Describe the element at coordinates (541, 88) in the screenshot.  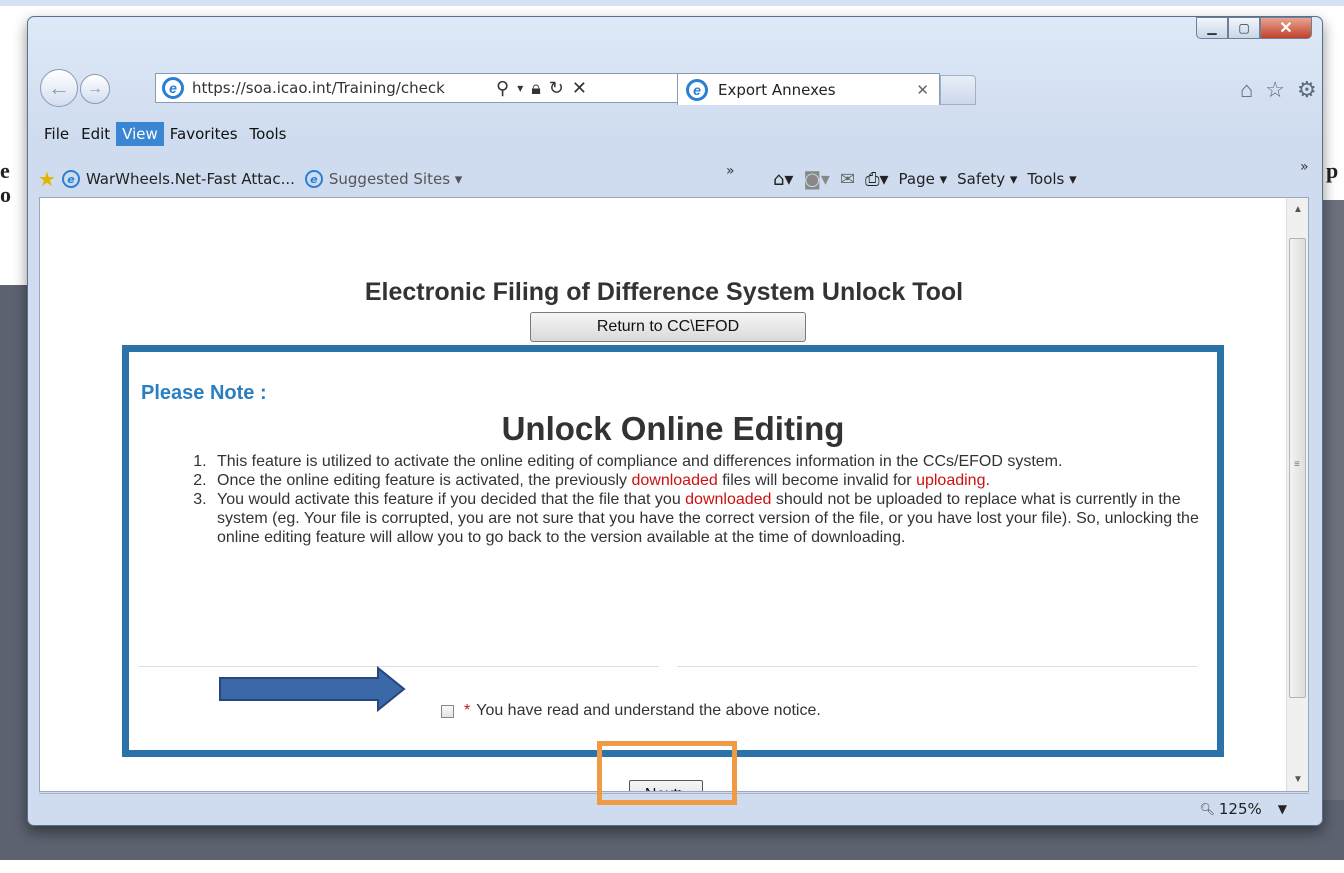
I see `address-bar-icons: ⚲ ▾ 🔒︎ ↻ ✕` at that location.